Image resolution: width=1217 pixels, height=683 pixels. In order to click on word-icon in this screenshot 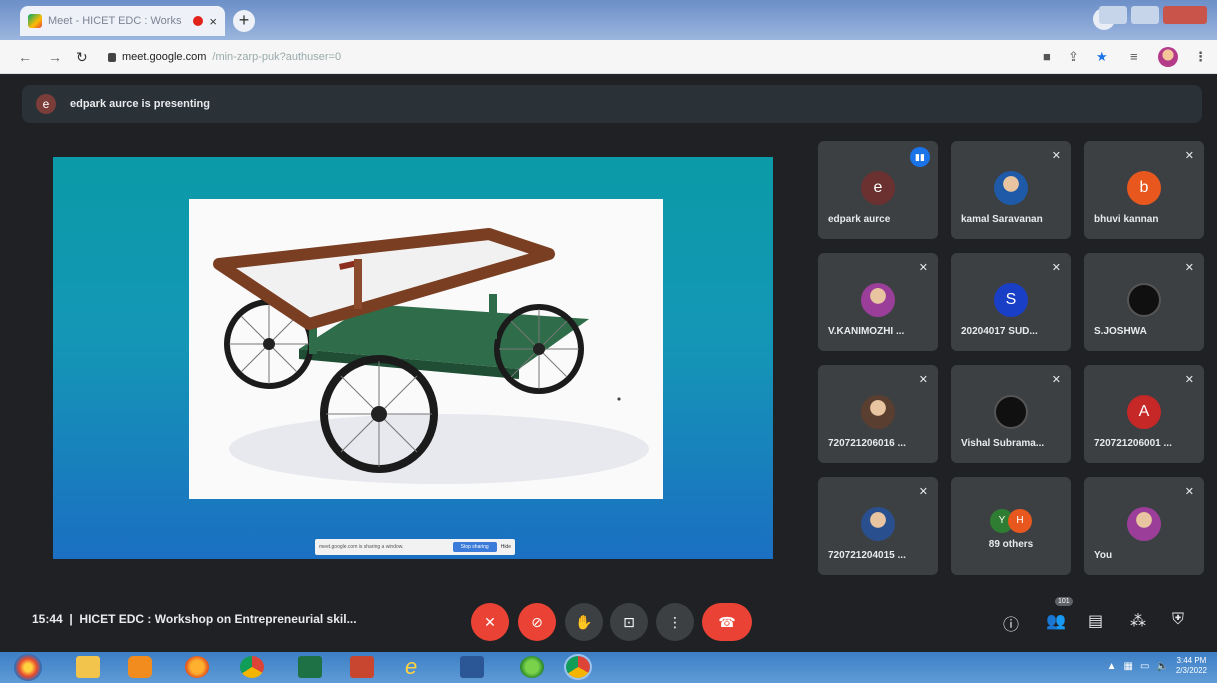, I will do `click(472, 667)`.